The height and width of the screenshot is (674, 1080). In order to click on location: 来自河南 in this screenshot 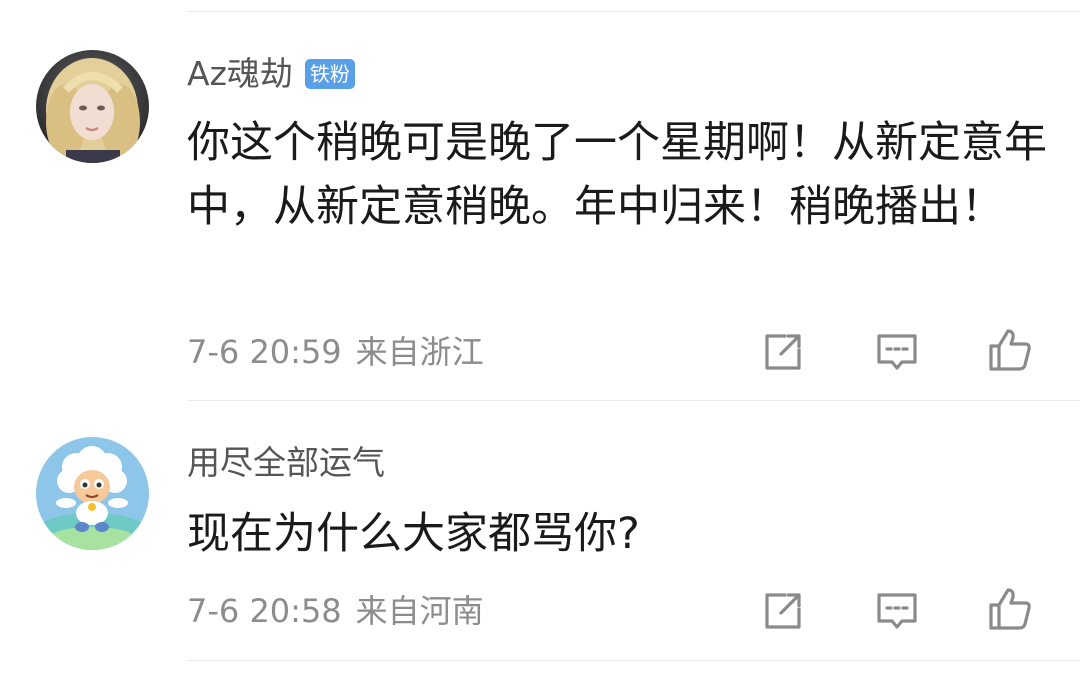, I will do `click(419, 611)`.